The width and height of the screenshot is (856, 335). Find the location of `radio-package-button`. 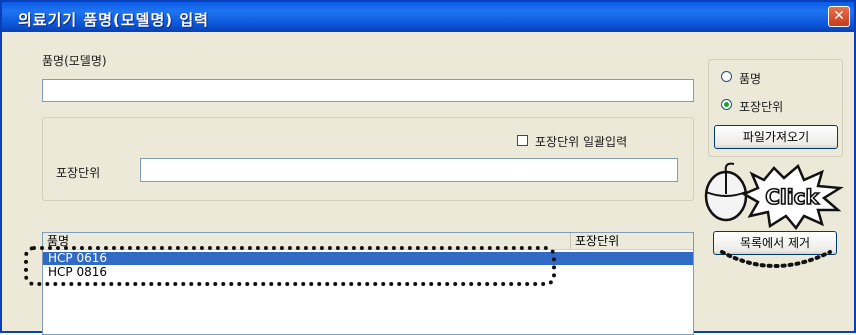

radio-package-button is located at coordinates (726, 104).